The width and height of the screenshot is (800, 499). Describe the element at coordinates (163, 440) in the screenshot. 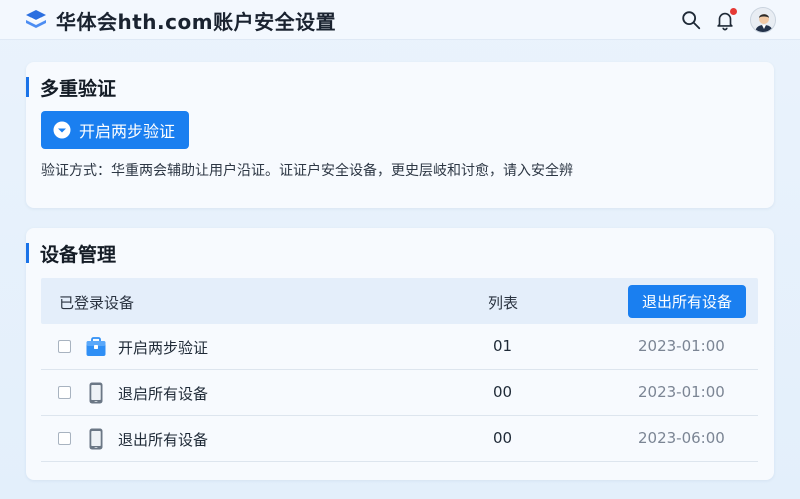

I see `device-name: 退出所有设备` at that location.